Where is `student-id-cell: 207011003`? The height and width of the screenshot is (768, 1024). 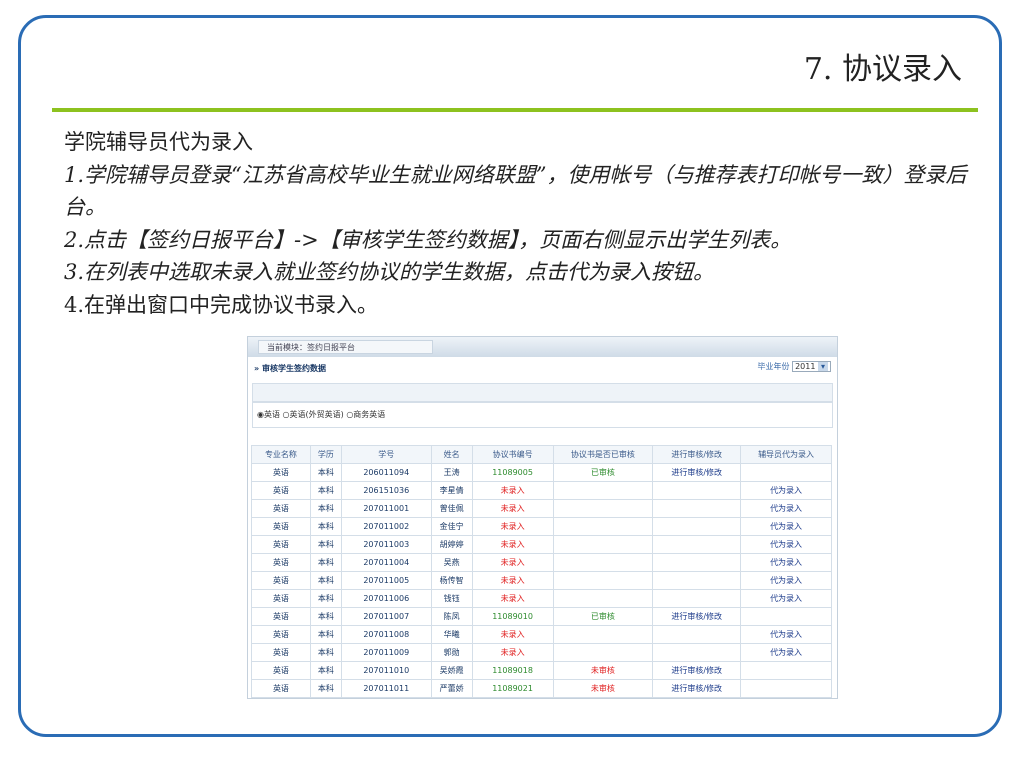 student-id-cell: 207011003 is located at coordinates (386, 544).